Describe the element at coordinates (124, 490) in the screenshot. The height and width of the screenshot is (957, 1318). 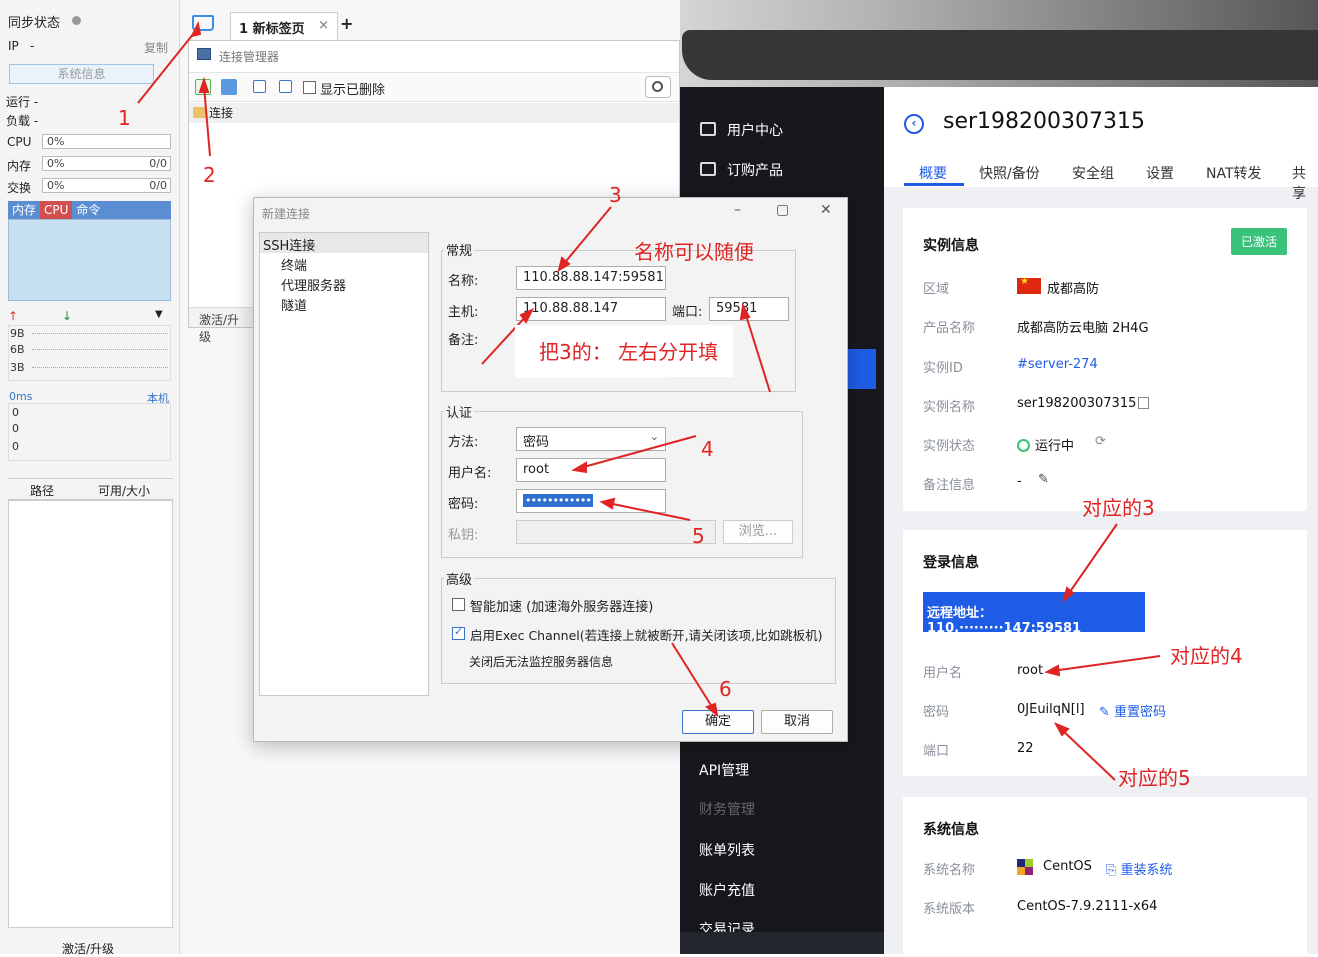
I see `col-available: 可用/大小` at that location.